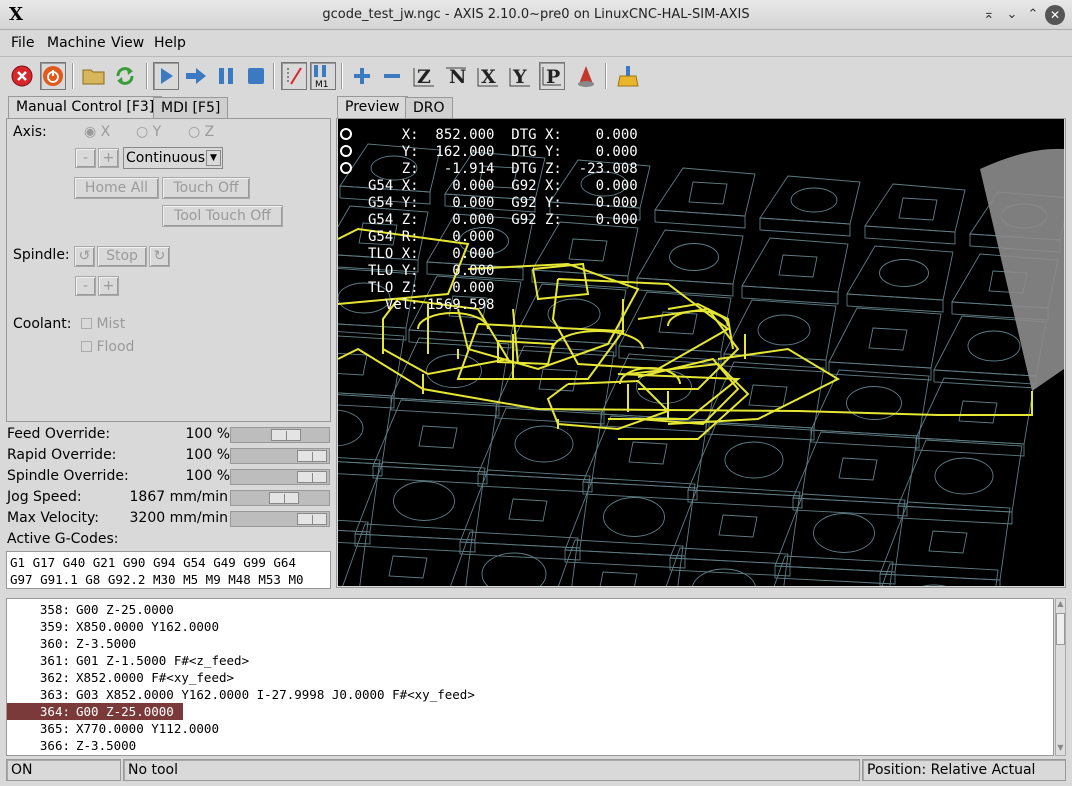  What do you see at coordinates (94, 76) in the screenshot?
I see `open-file-icon` at bounding box center [94, 76].